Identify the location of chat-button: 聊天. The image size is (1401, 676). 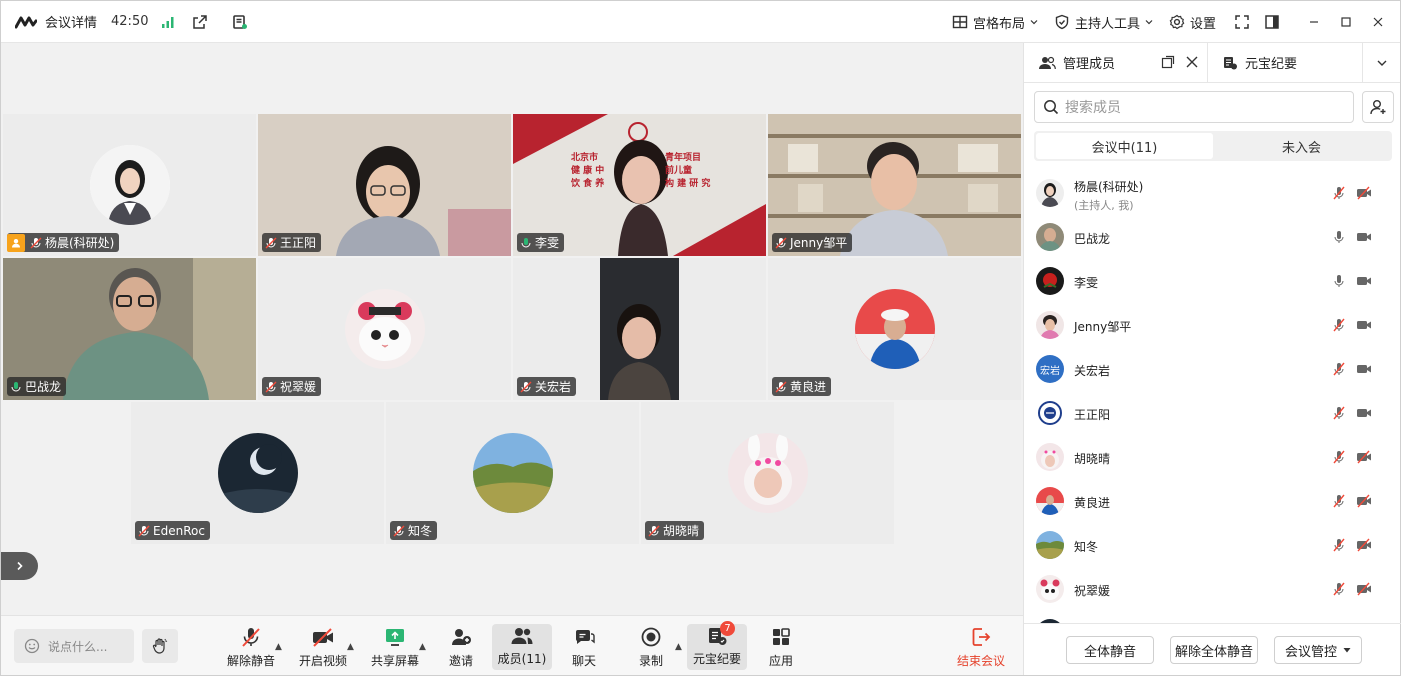
(584, 647).